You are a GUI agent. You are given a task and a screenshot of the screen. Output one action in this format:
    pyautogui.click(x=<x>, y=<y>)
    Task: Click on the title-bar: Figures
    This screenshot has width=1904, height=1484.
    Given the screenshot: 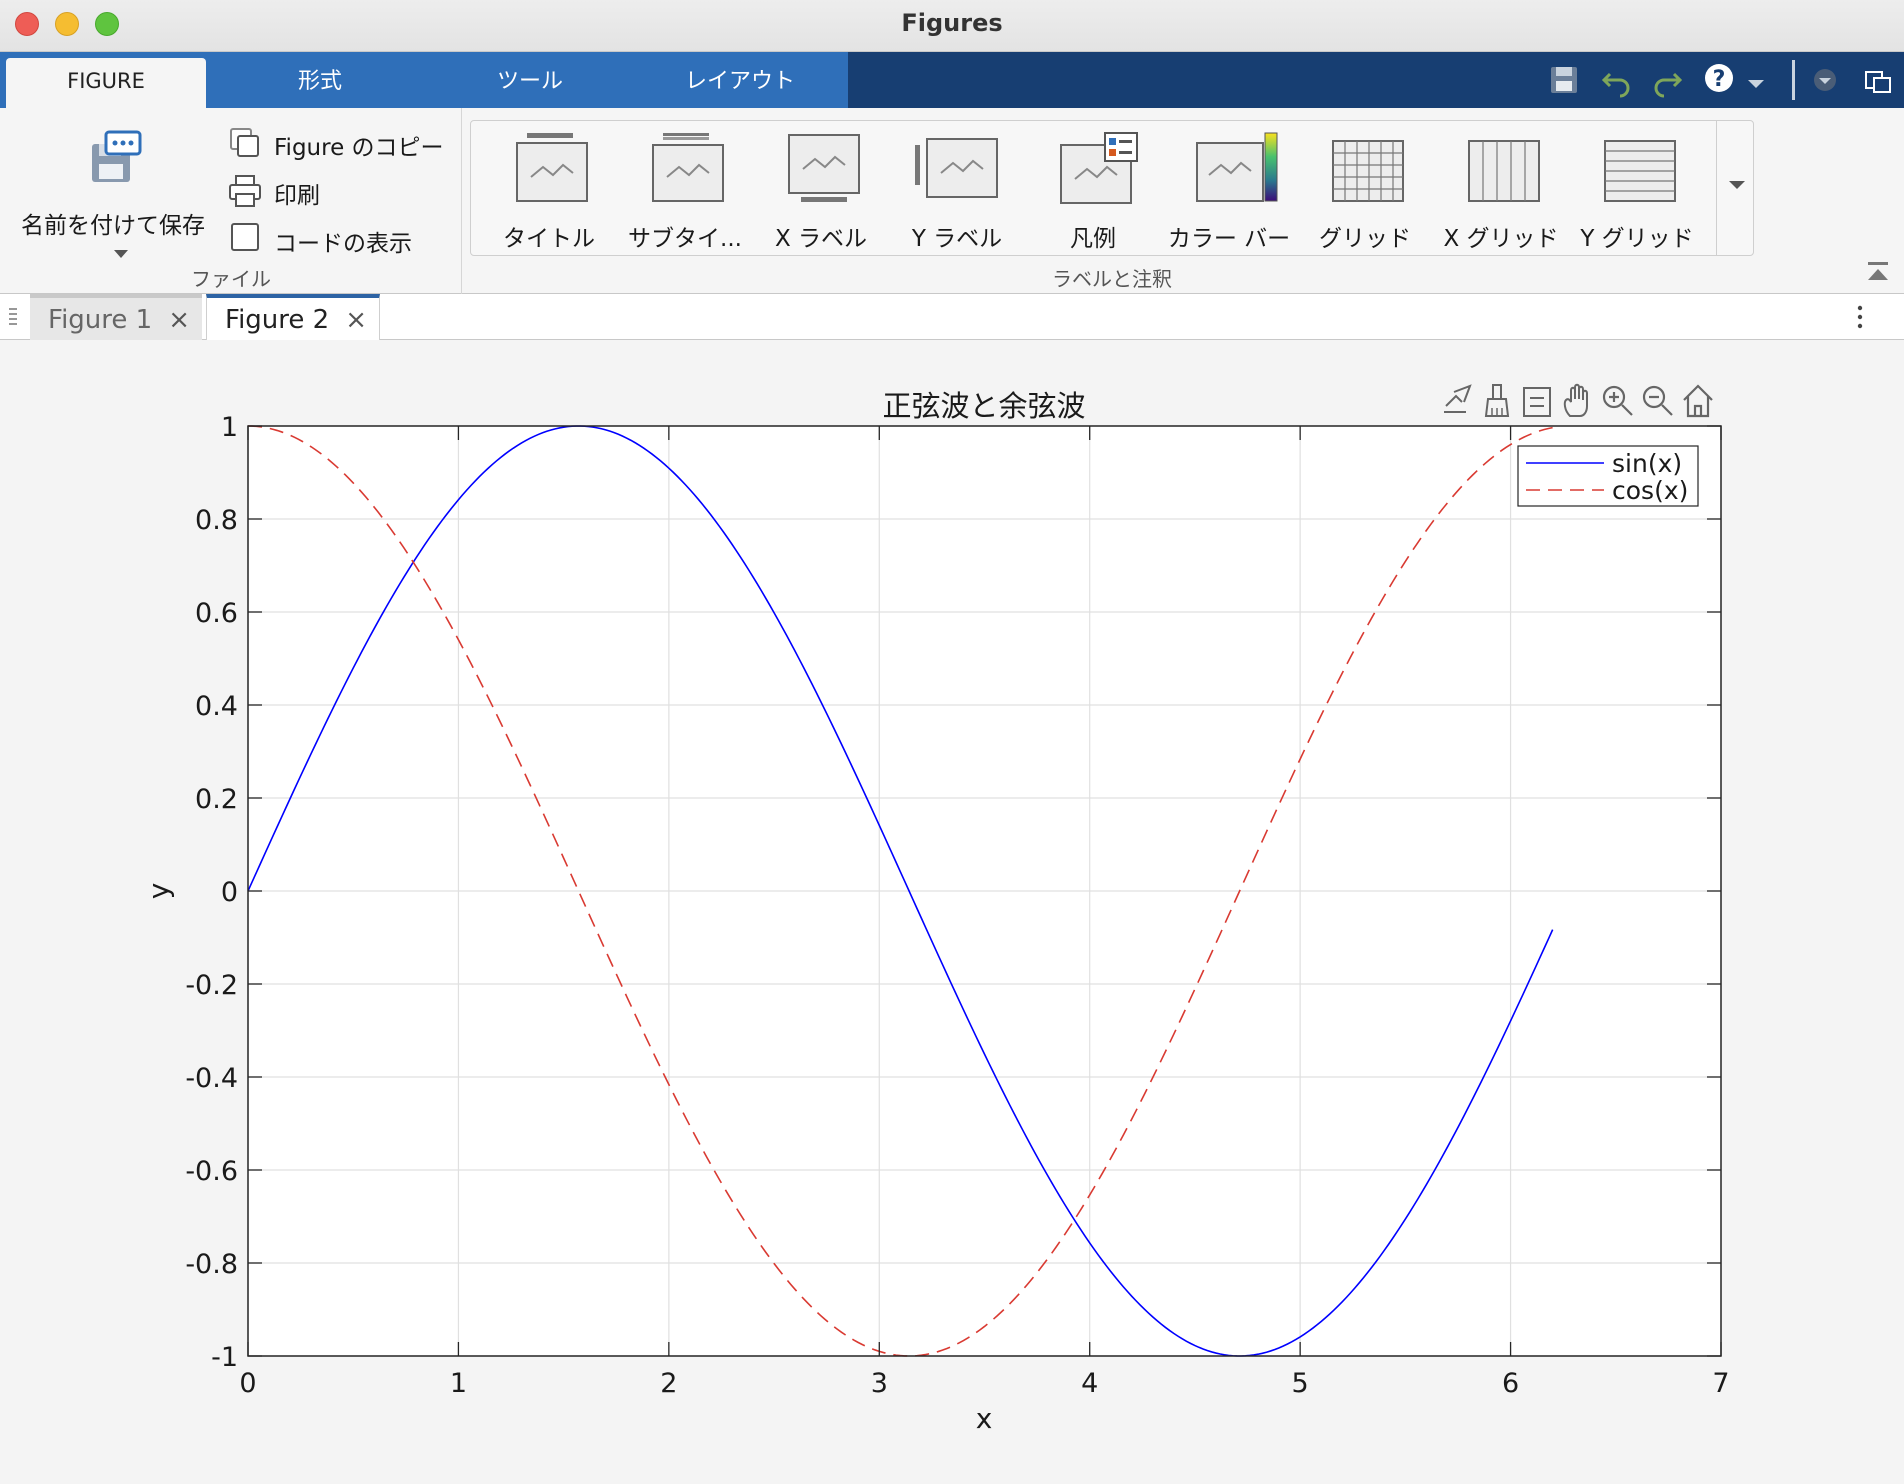 What is the action you would take?
    pyautogui.click(x=952, y=26)
    